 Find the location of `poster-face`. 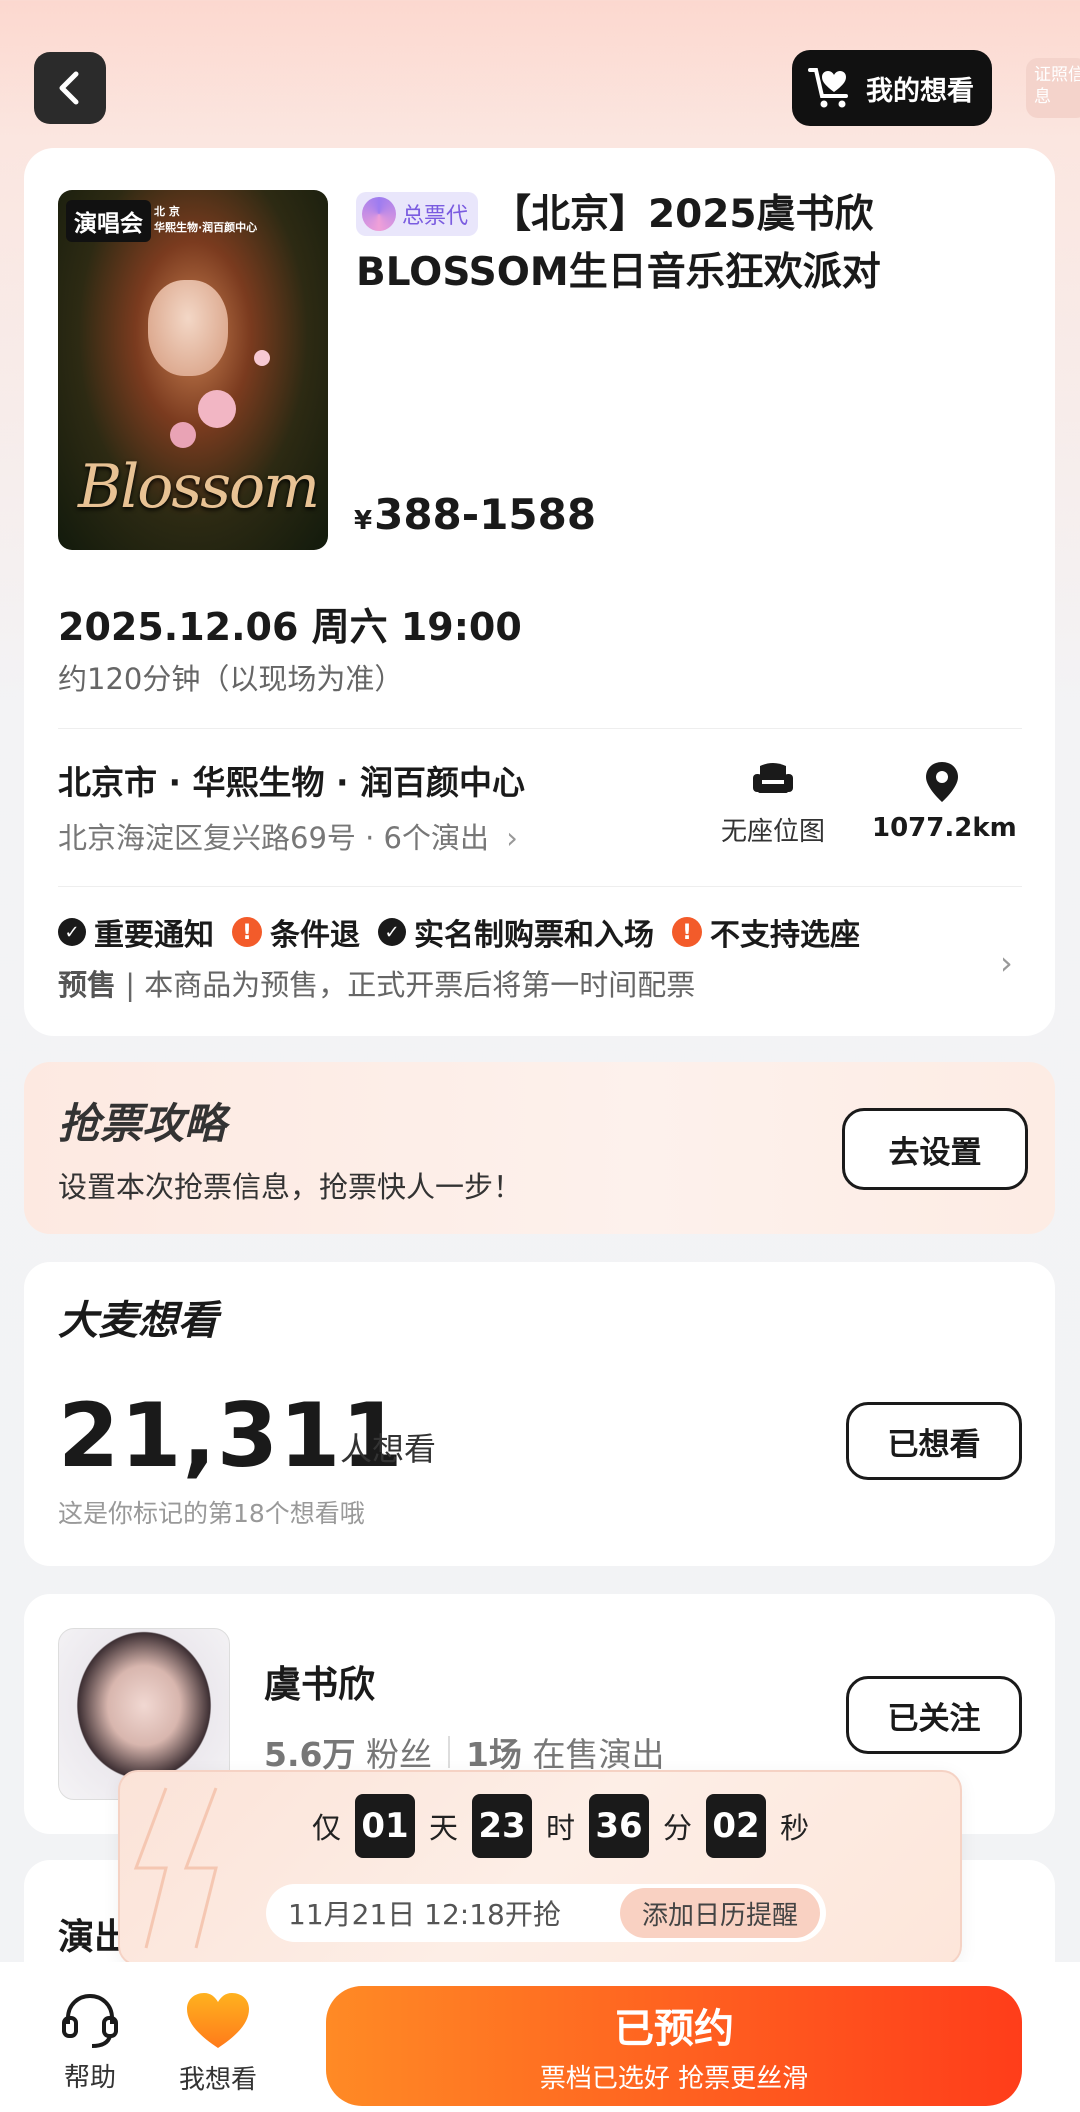

poster-face is located at coordinates (188, 328).